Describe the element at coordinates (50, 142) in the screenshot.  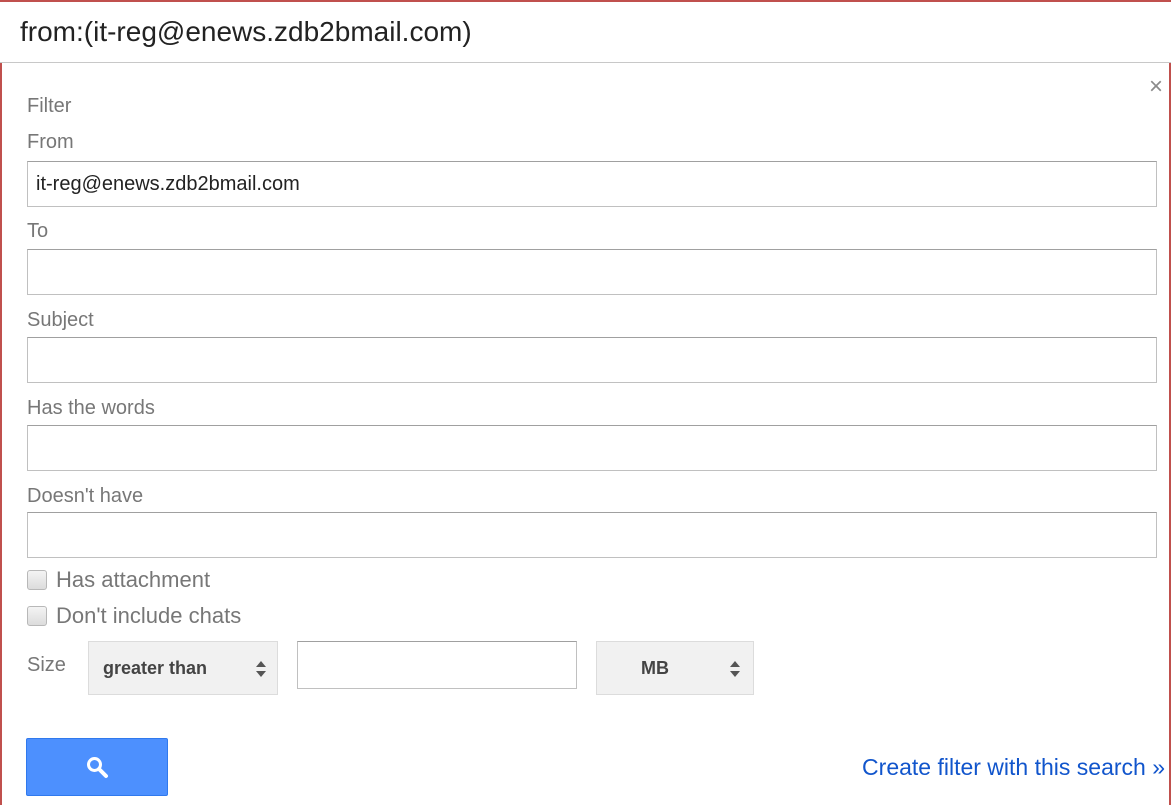
I see `from-label: From` at that location.